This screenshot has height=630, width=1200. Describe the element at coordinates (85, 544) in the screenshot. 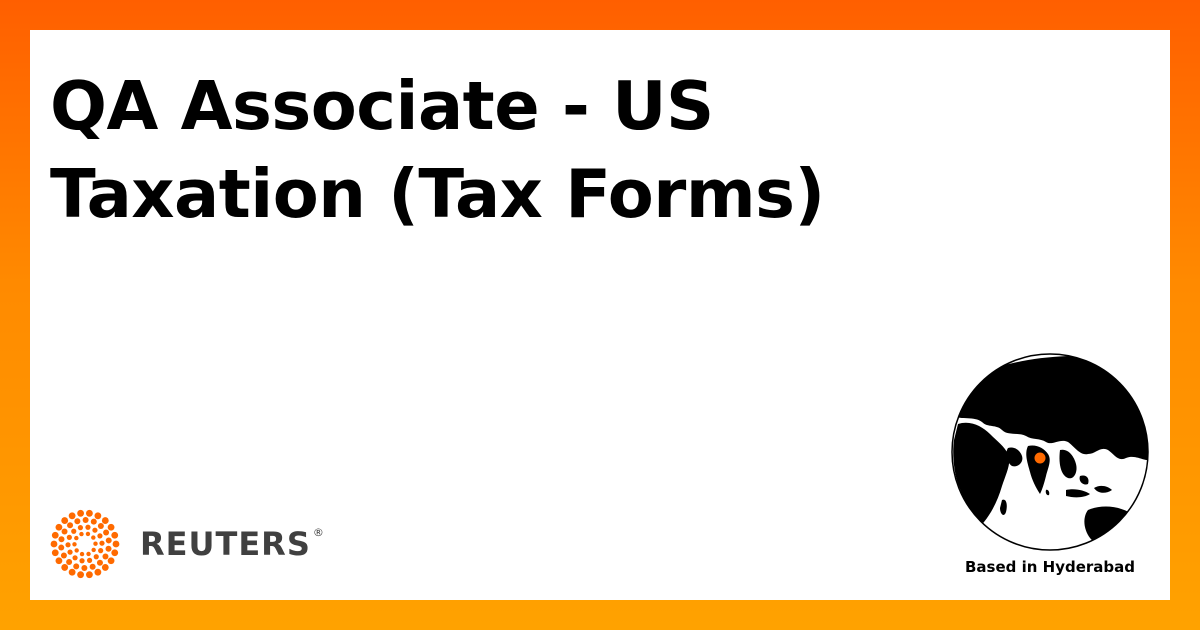

I see `reuters-dot-ring-icon` at that location.